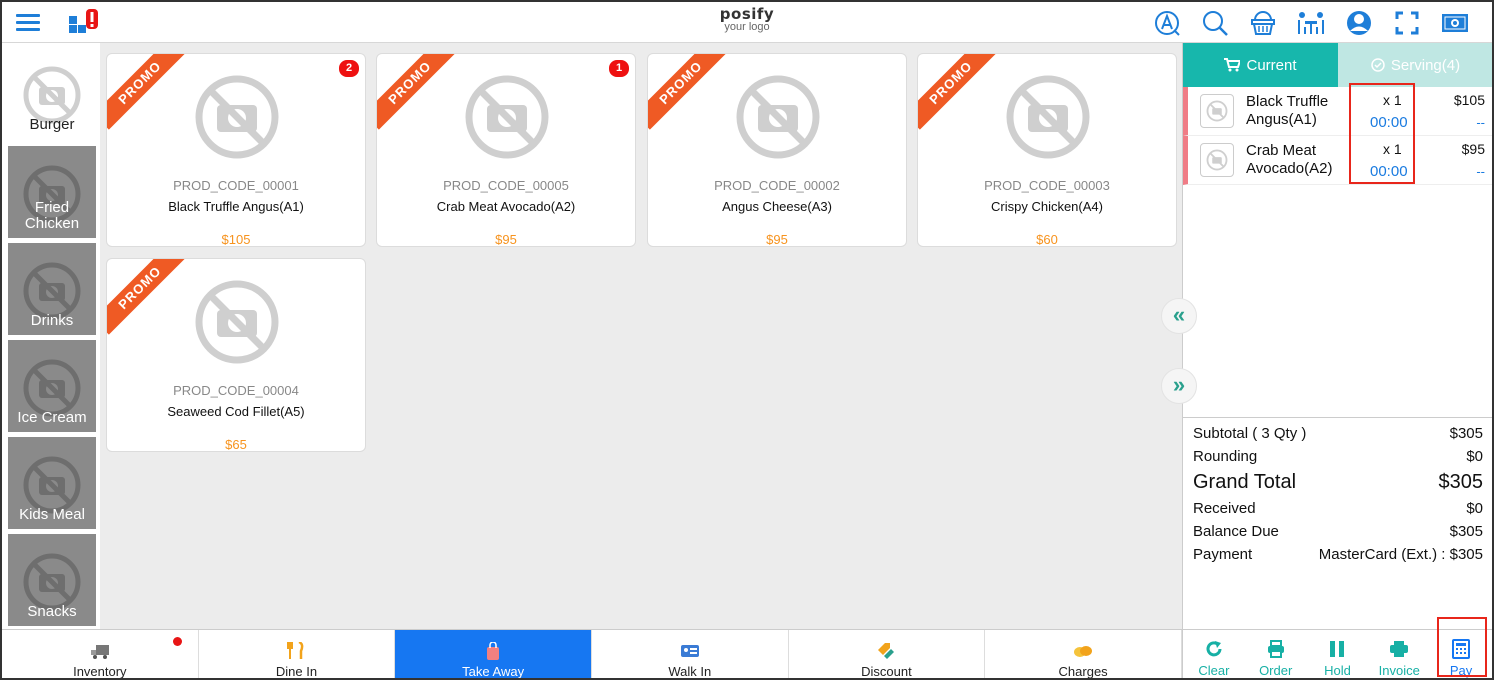 This screenshot has height=680, width=1494. What do you see at coordinates (1338, 456) in the screenshot?
I see `rounding-row: Rounding $0` at bounding box center [1338, 456].